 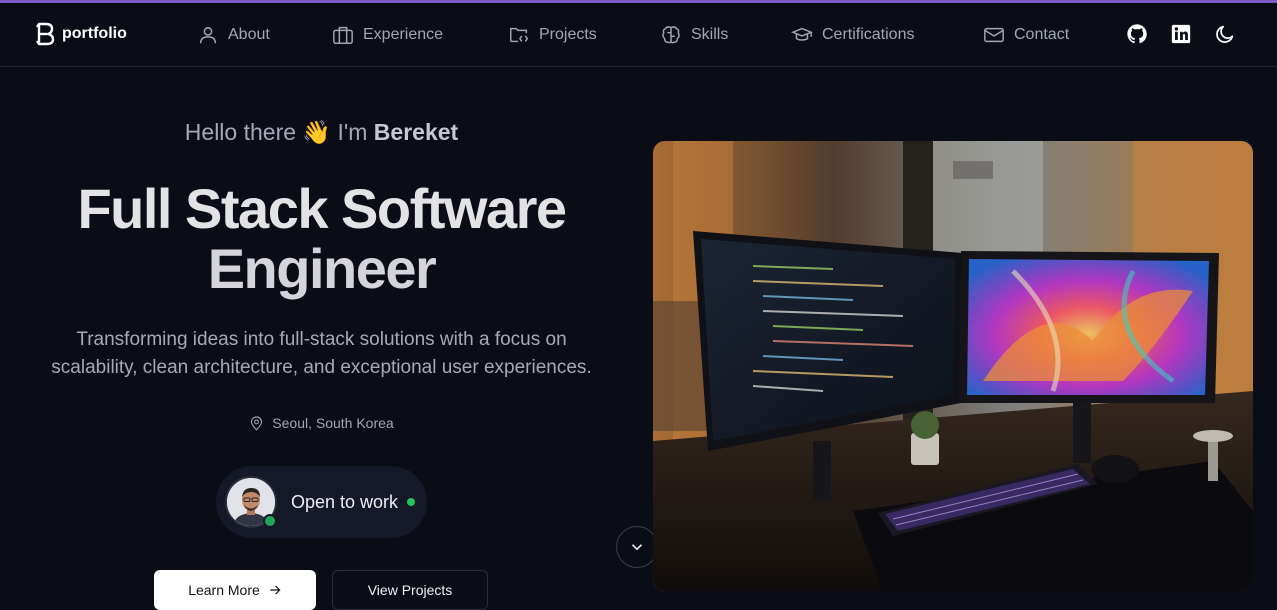 I want to click on hero-name: Bereket, so click(x=416, y=132).